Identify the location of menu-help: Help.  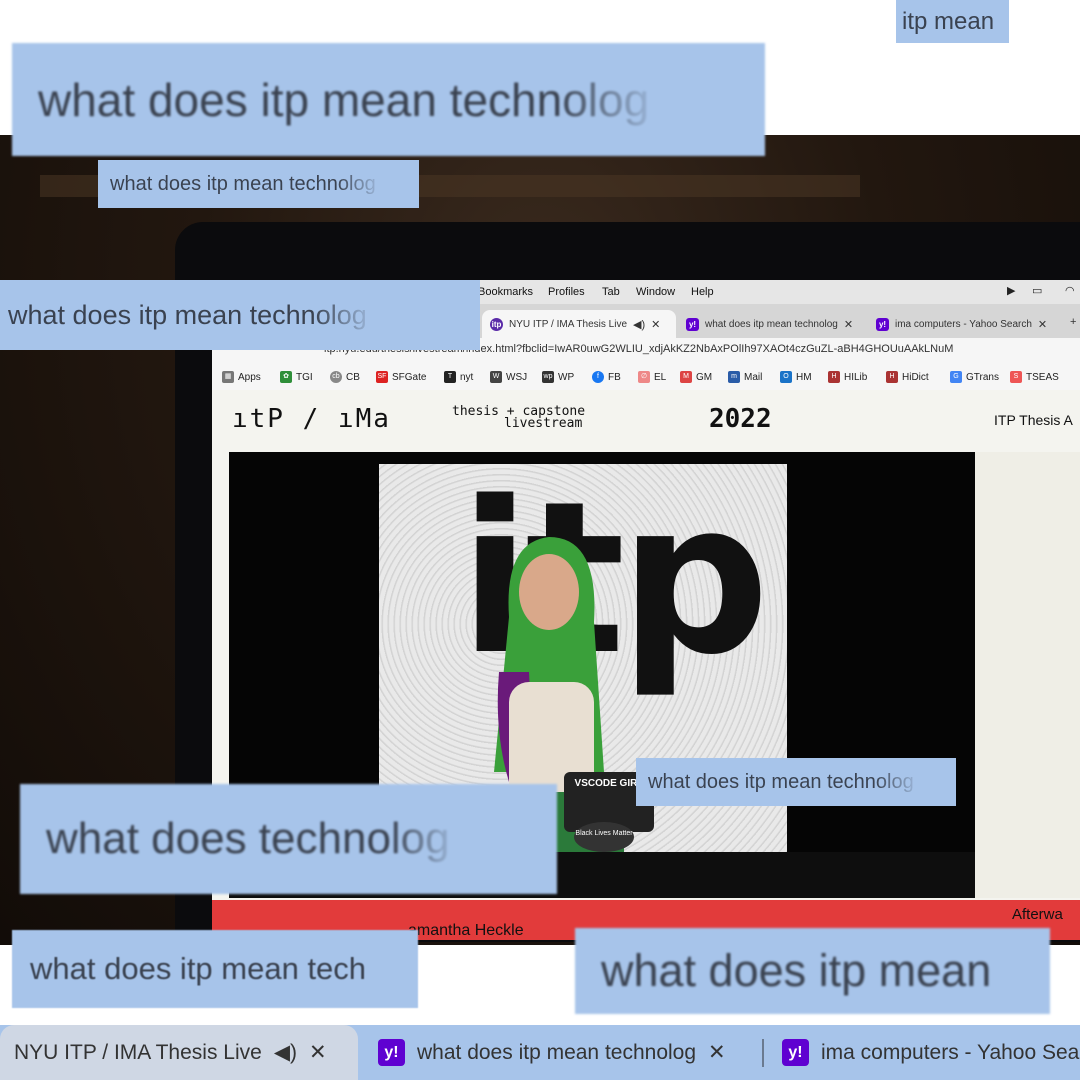
(702, 292).